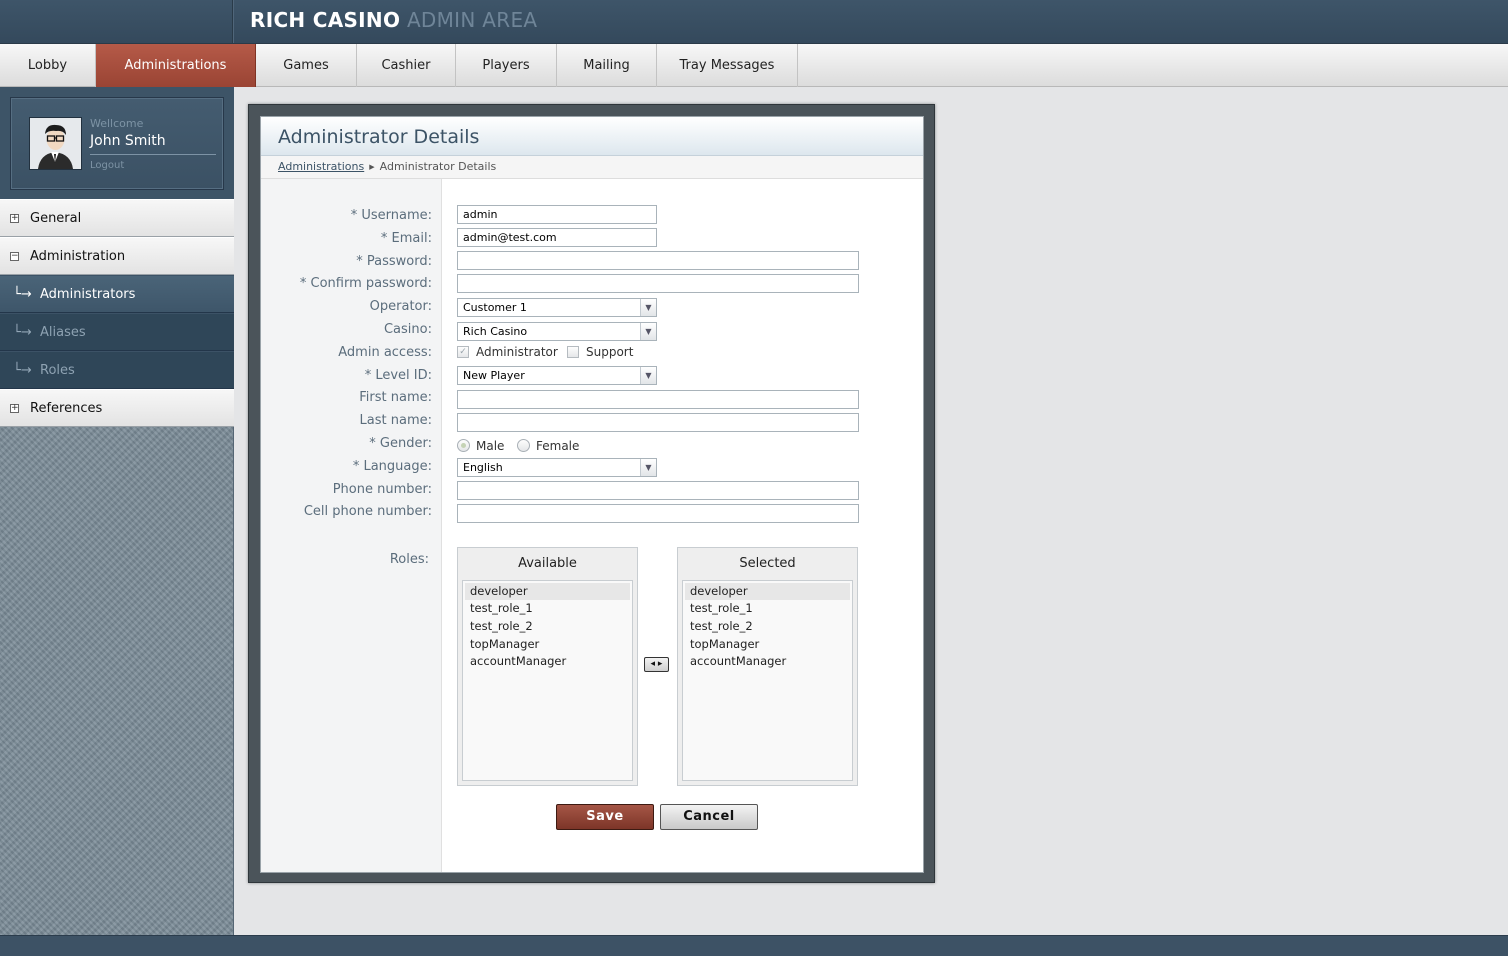 The height and width of the screenshot is (956, 1508). What do you see at coordinates (306, 65) in the screenshot?
I see `nav-tab-games: Games` at bounding box center [306, 65].